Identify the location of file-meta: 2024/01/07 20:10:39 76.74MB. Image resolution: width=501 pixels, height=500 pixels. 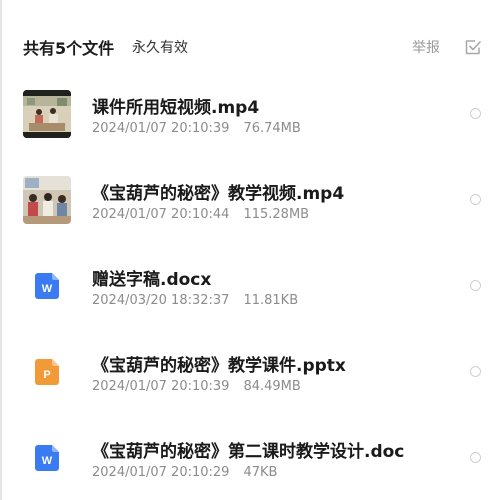
(196, 128).